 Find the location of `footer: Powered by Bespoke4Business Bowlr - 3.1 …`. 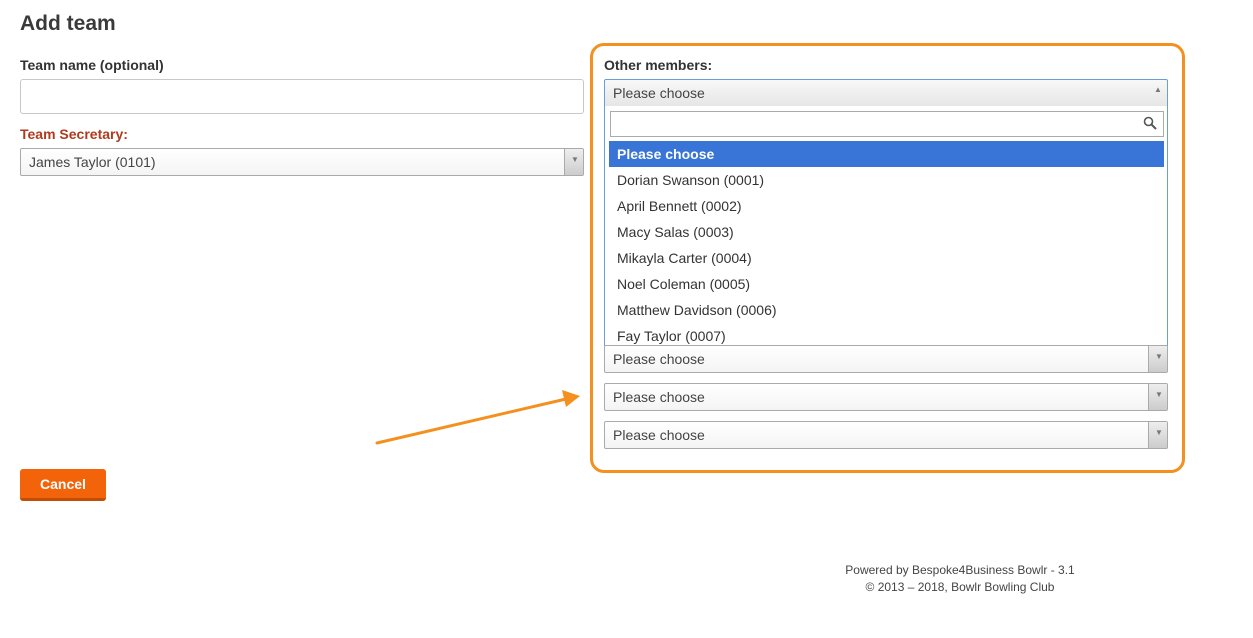

footer: Powered by Bespoke4Business Bowlr - 3.1 … is located at coordinates (960, 579).